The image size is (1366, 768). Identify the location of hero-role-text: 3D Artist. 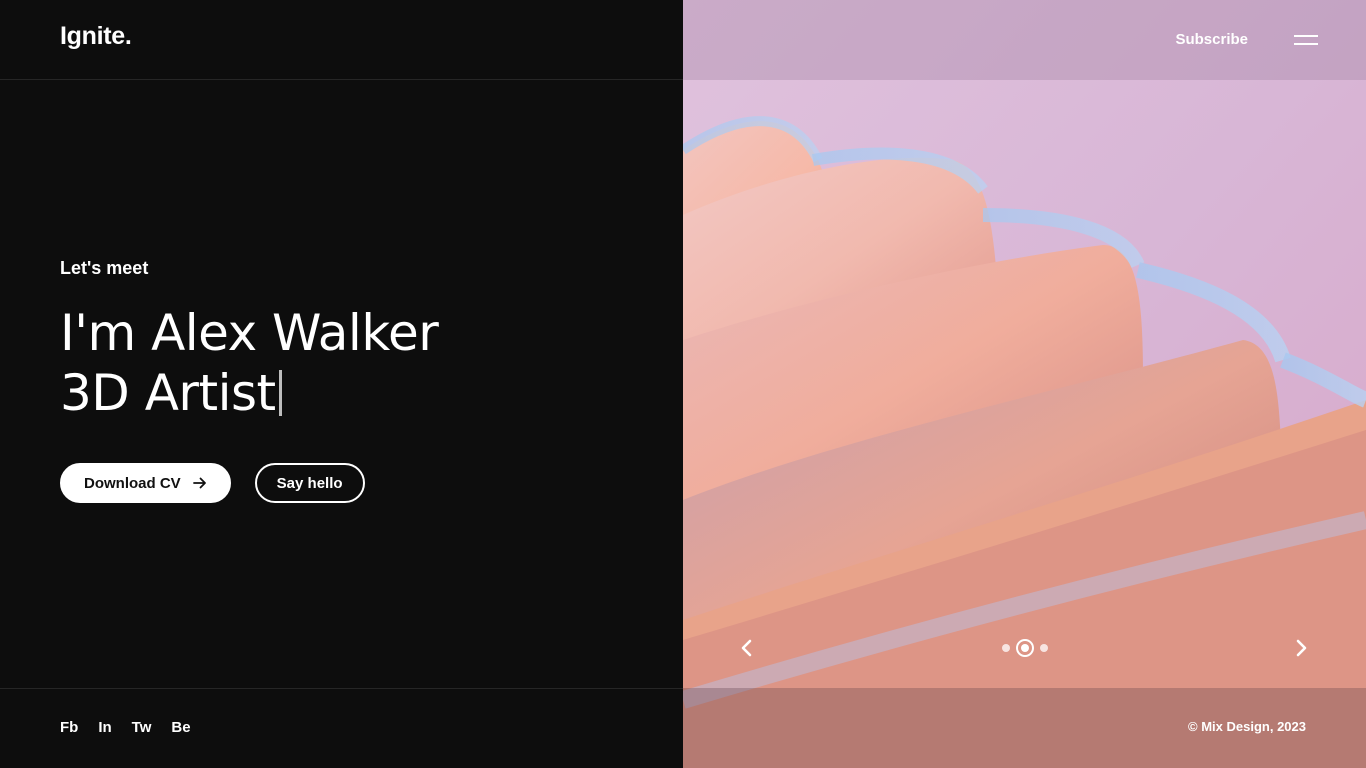
(168, 393).